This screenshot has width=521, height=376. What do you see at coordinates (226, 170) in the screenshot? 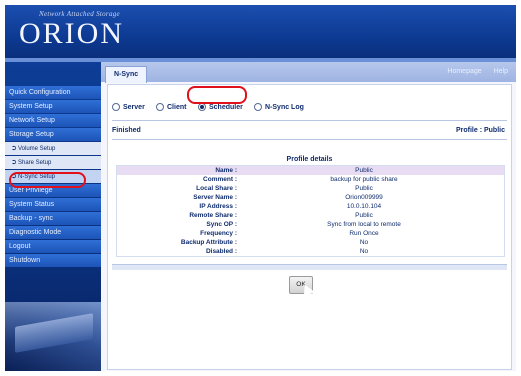
I see `detail-label: Name :` at bounding box center [226, 170].